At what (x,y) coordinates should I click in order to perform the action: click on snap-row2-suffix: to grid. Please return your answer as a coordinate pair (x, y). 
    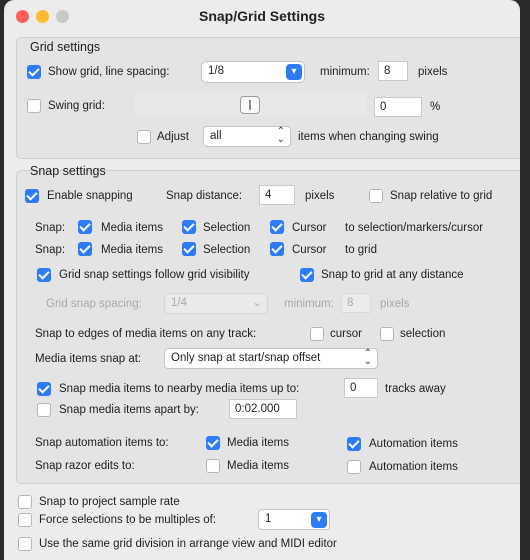
    Looking at the image, I should click on (361, 250).